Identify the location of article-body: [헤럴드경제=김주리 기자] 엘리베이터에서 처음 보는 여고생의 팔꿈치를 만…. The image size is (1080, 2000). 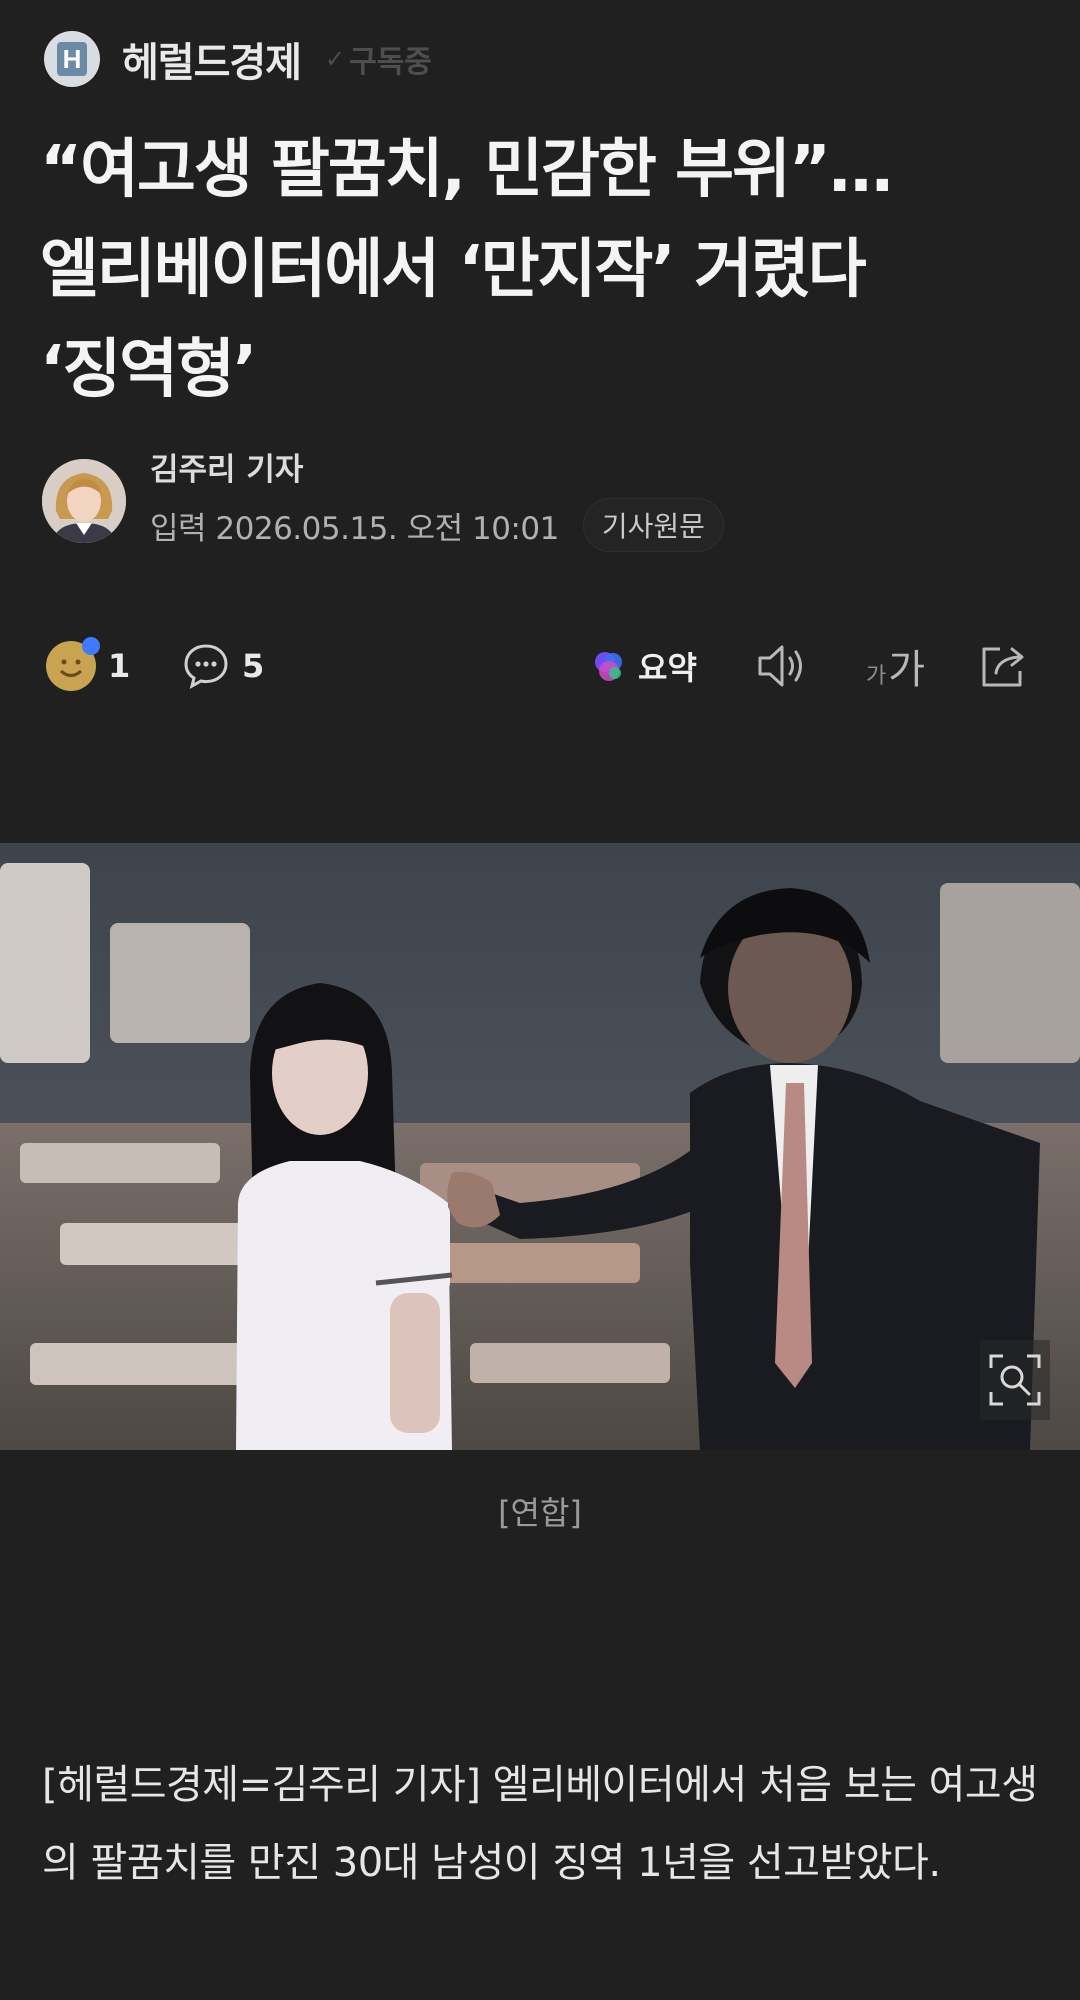
(540, 1824).